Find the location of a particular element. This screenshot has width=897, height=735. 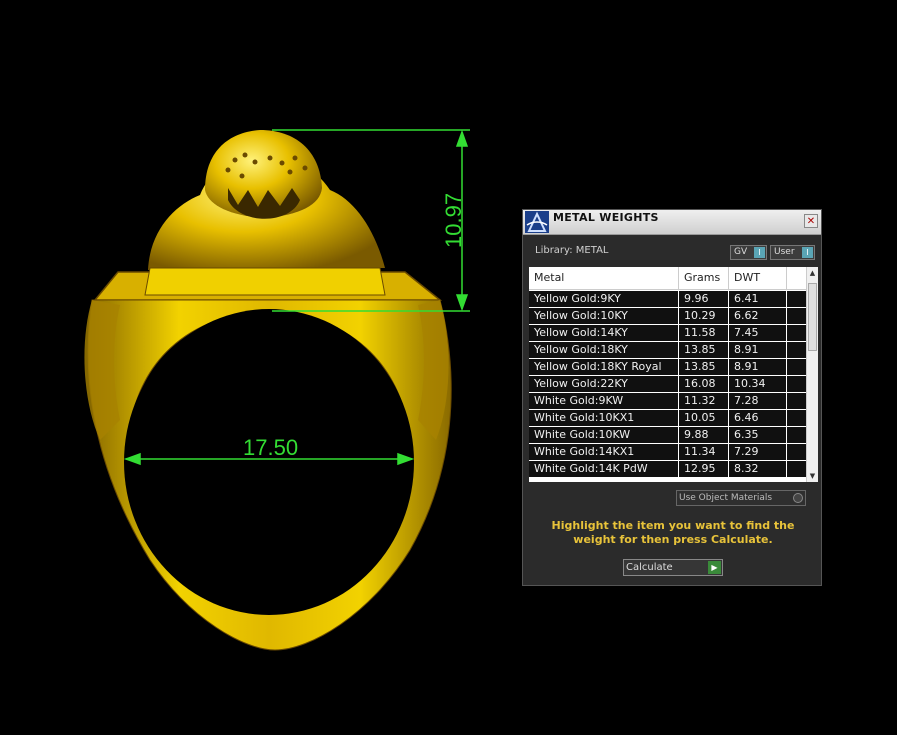

grams-cell: 9.96 is located at coordinates (704, 299).